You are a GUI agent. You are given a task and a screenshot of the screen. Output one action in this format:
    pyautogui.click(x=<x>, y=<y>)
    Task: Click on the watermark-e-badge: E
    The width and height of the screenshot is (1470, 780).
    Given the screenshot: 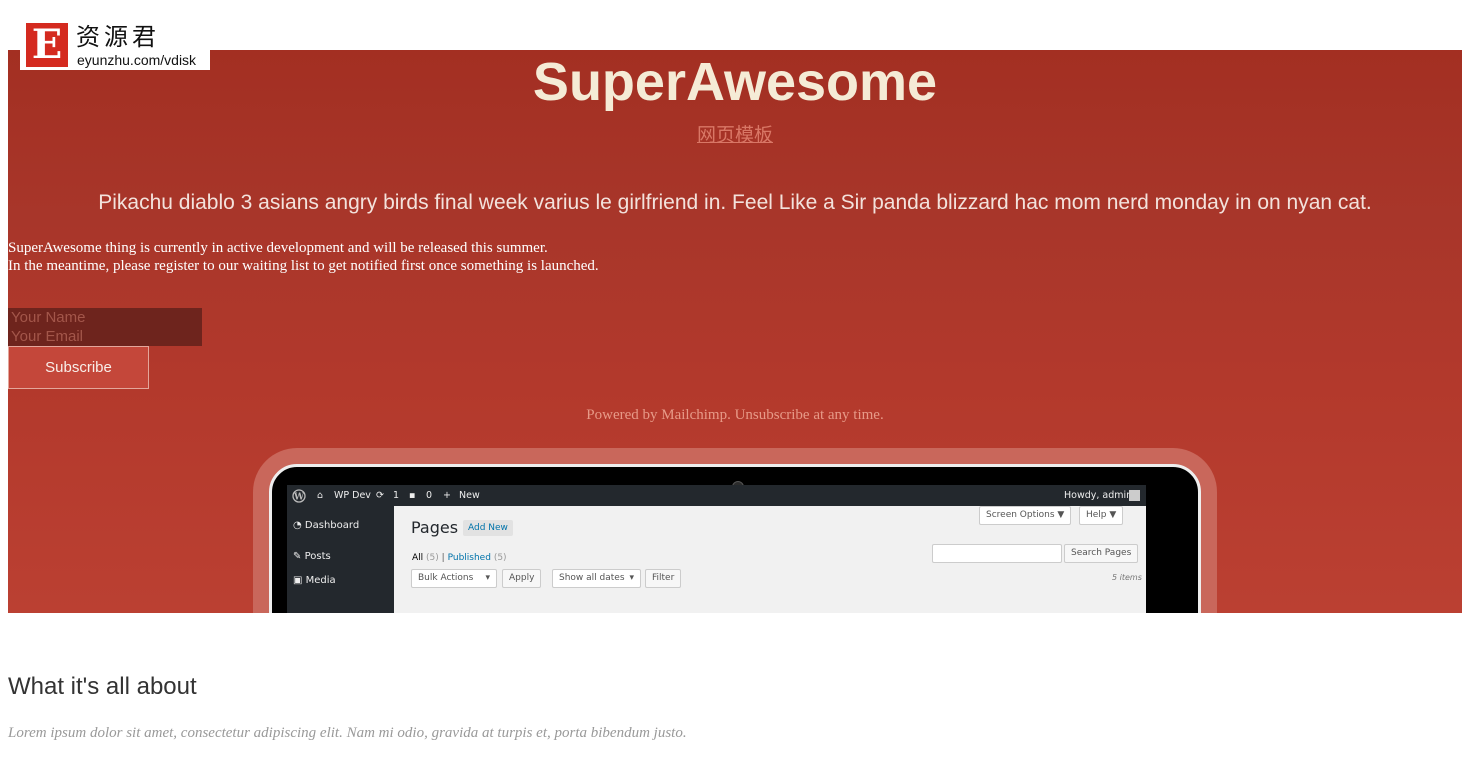 What is the action you would take?
    pyautogui.click(x=47, y=45)
    